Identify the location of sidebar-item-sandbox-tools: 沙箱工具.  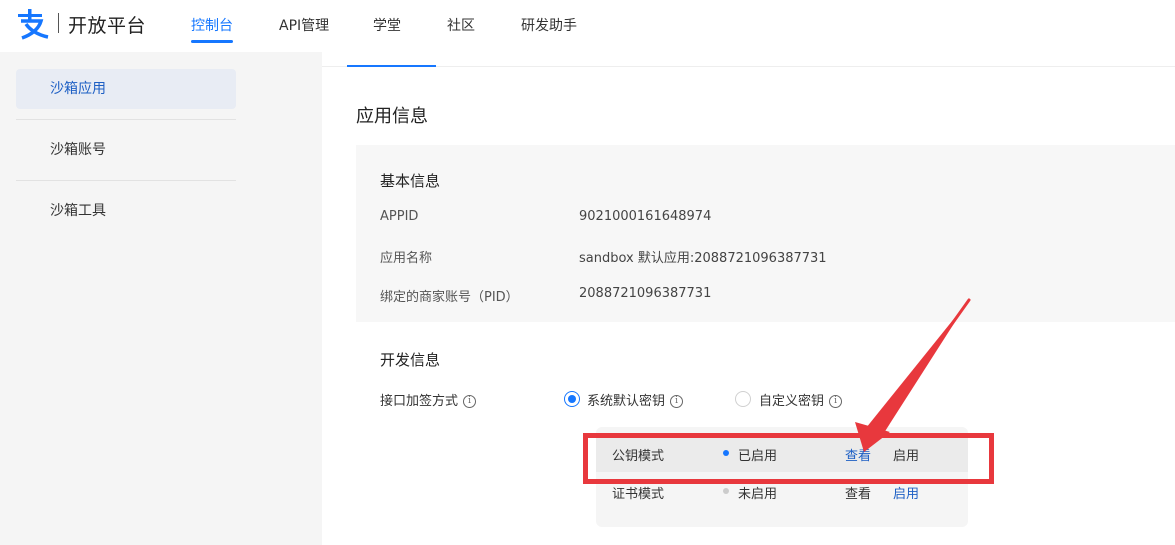
(126, 211).